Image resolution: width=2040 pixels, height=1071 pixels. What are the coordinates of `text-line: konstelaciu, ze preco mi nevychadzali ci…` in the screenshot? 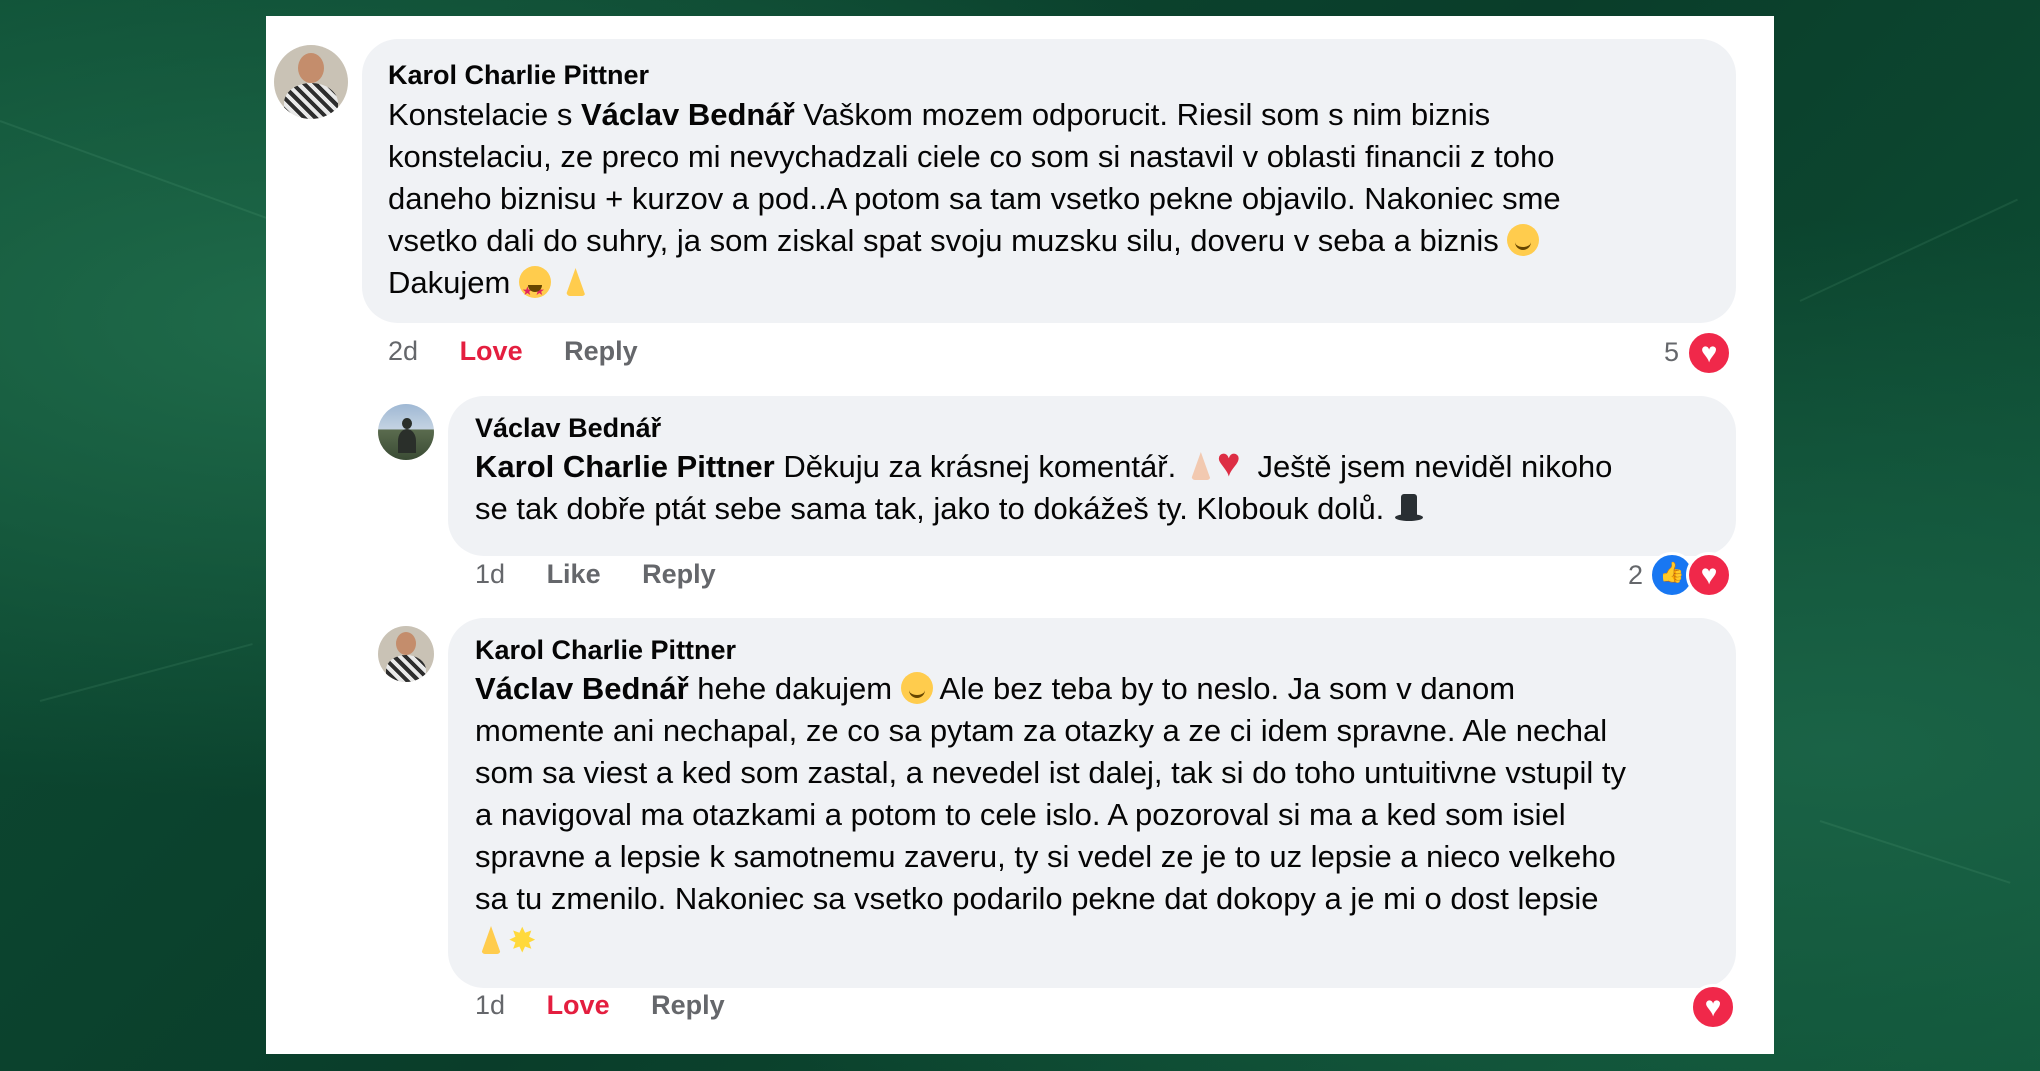 It's located at (971, 156).